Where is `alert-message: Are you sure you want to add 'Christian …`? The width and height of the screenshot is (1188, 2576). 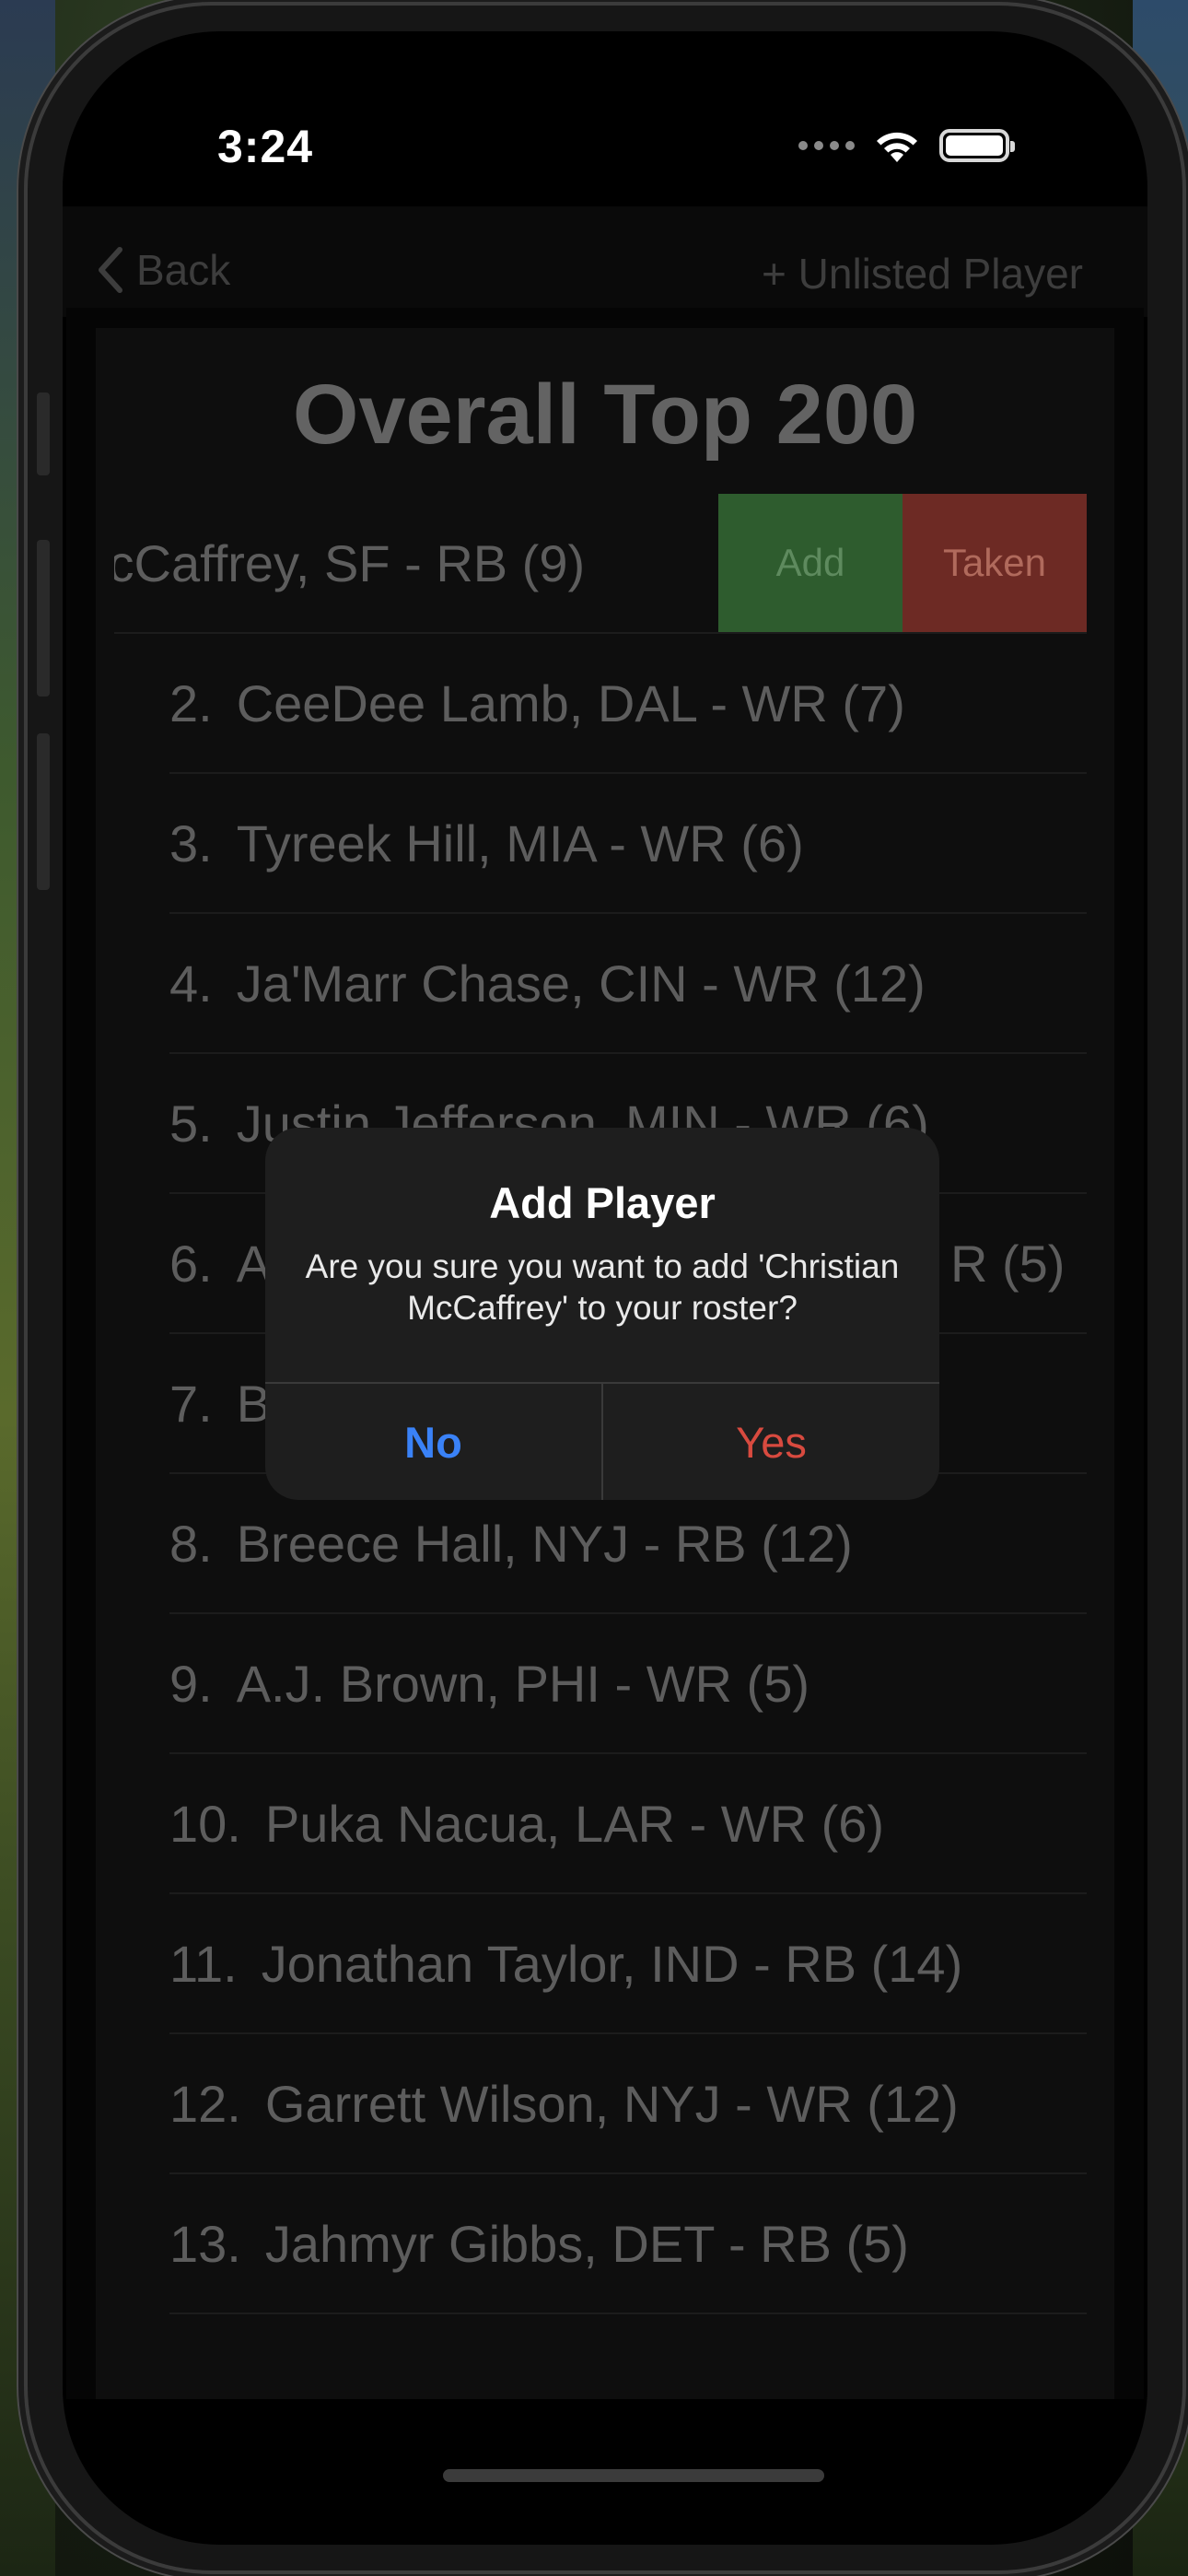
alert-message: Are you sure you want to add 'Christian … is located at coordinates (602, 1287).